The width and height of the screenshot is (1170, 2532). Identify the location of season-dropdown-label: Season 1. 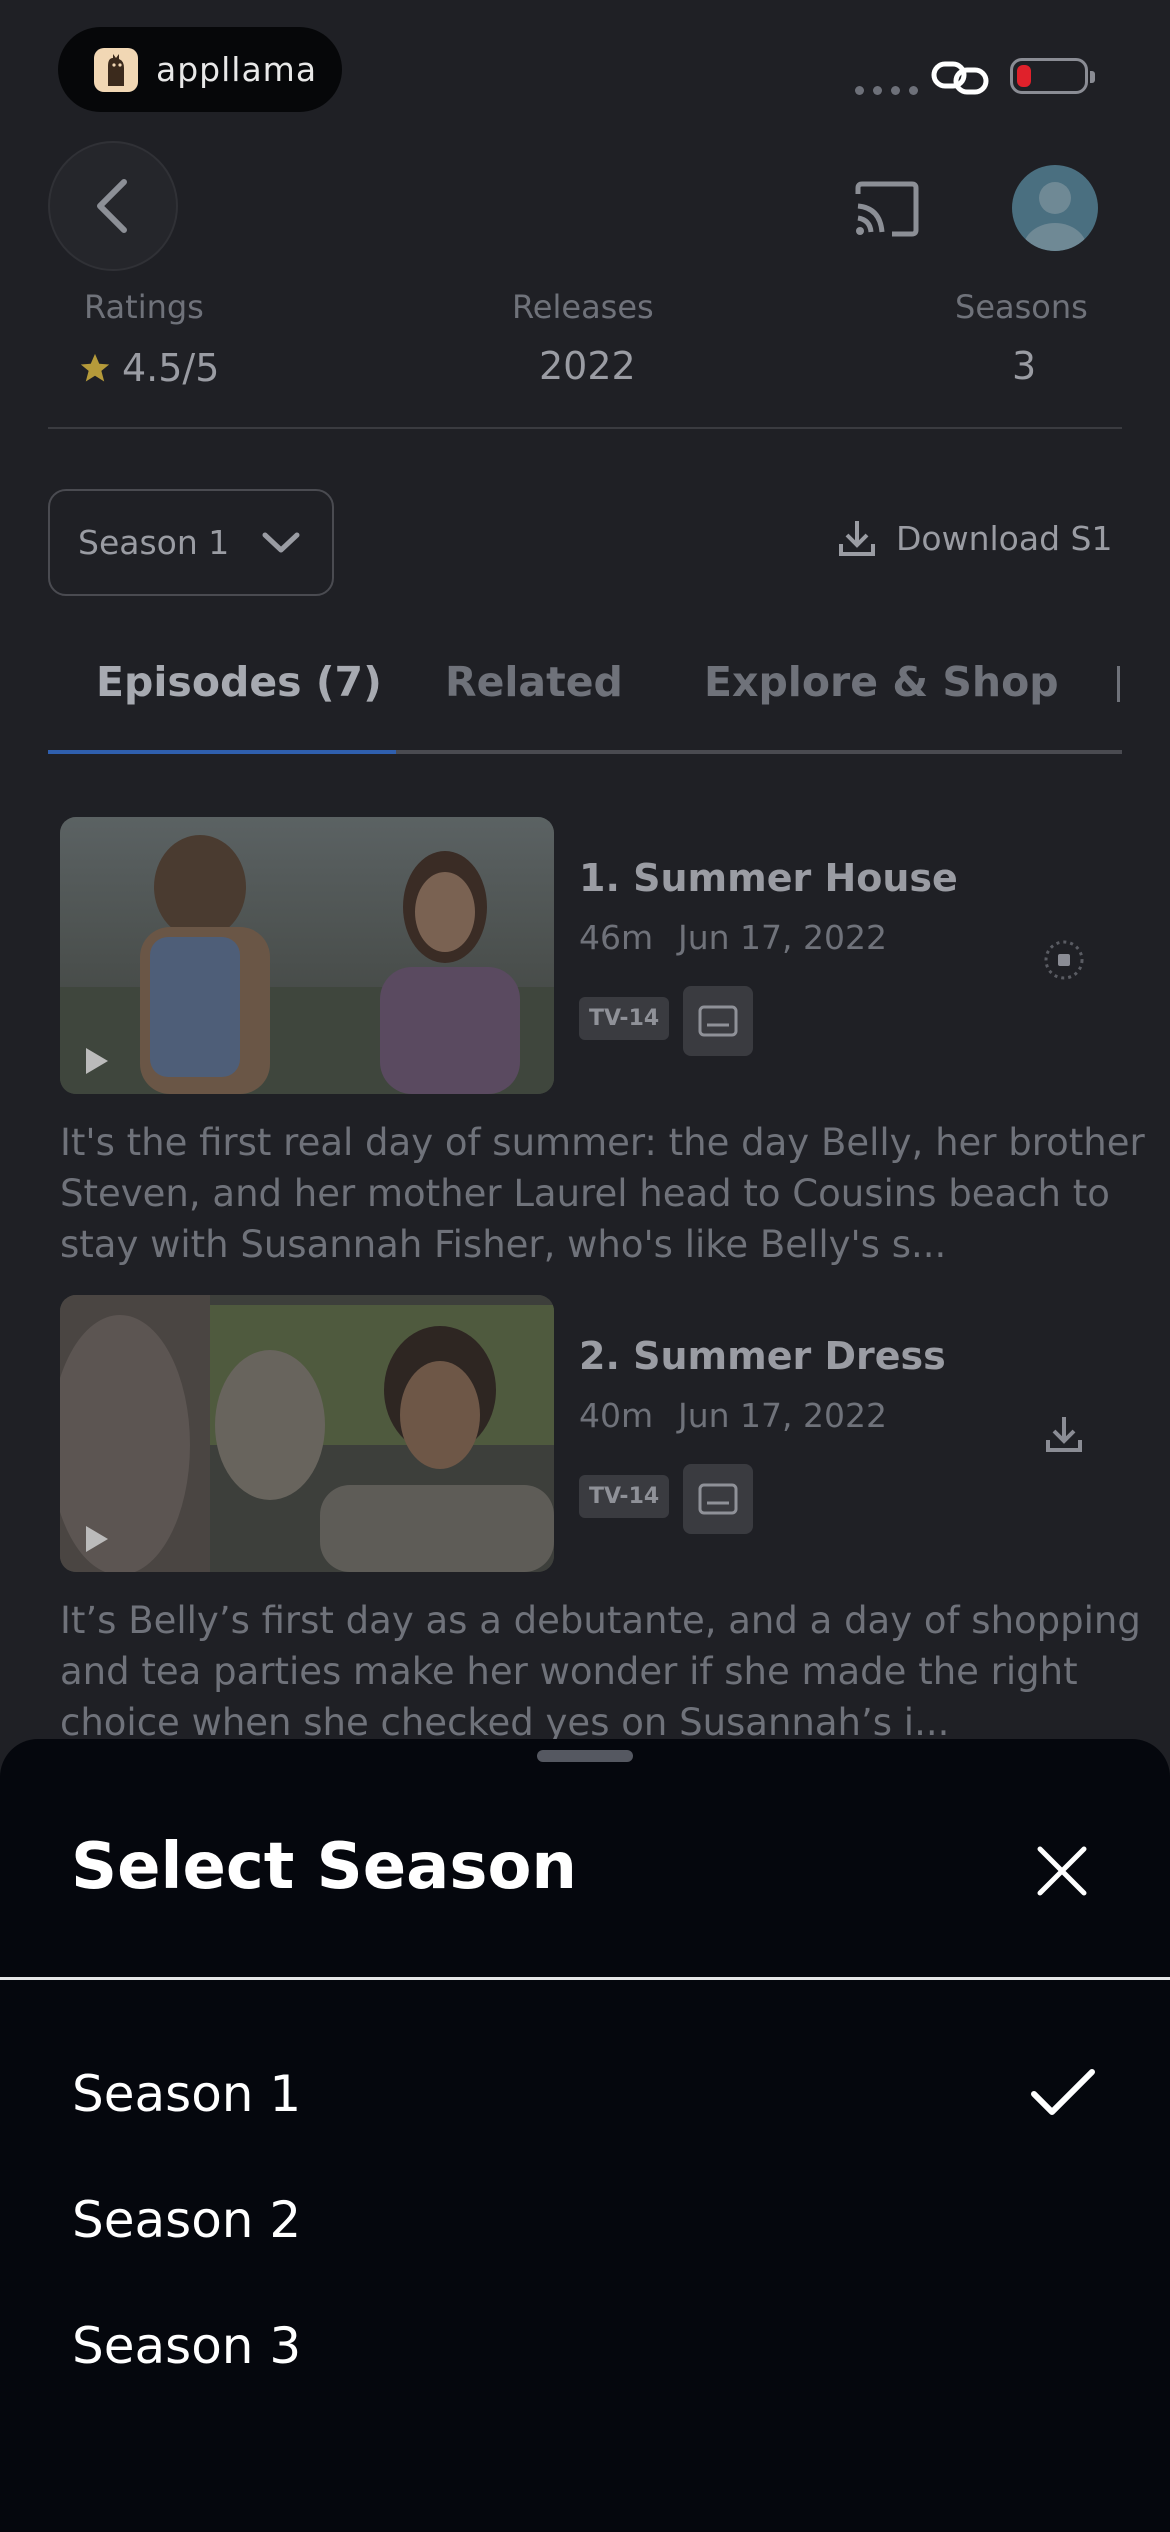
(154, 542).